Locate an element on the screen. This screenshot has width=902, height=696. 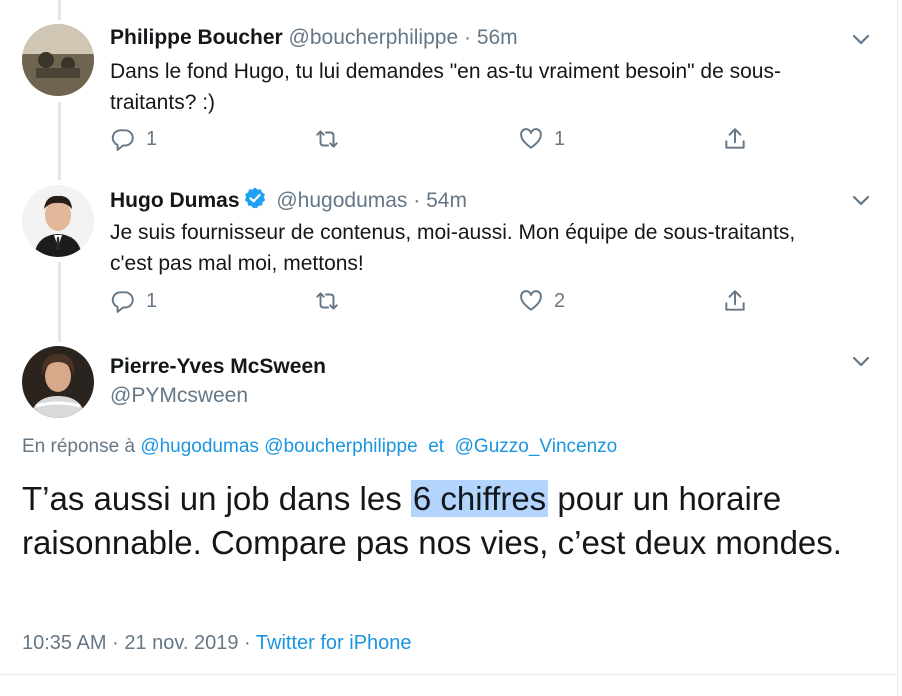
mention-link: @hugodumas is located at coordinates (199, 446).